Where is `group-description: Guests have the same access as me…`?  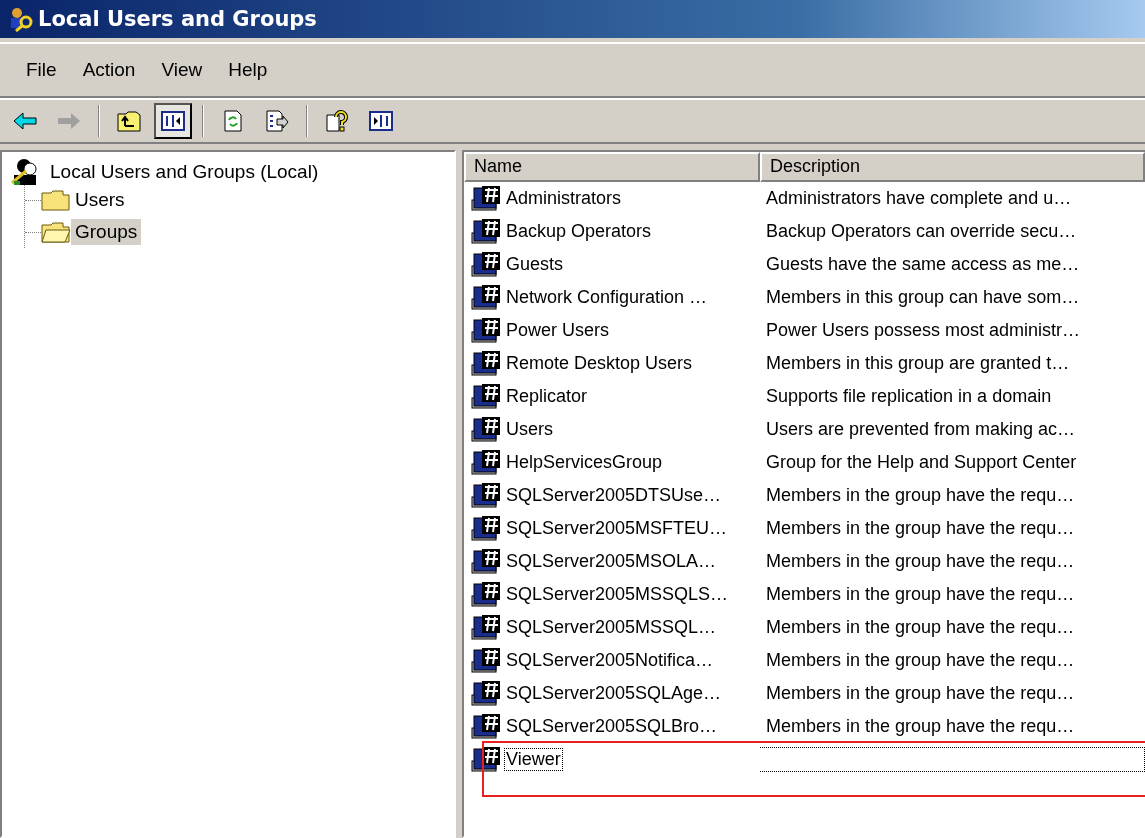
group-description: Guests have the same access as me… is located at coordinates (922, 264).